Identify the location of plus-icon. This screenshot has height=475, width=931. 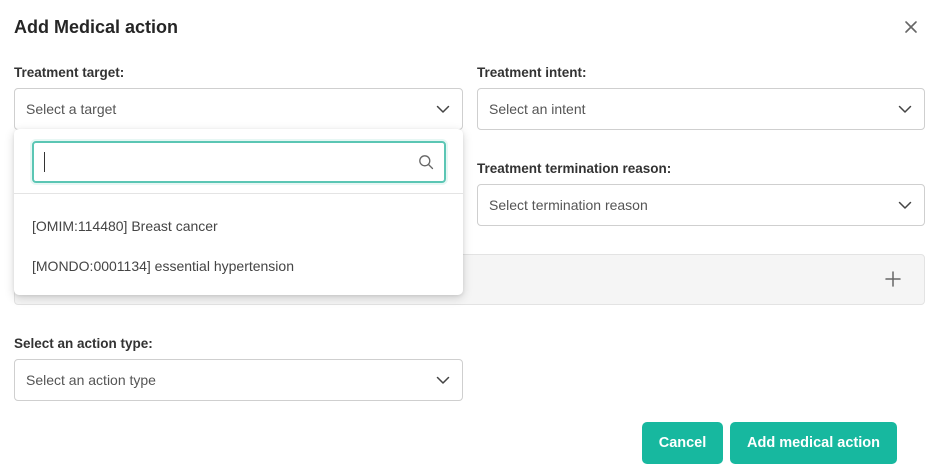
(893, 279).